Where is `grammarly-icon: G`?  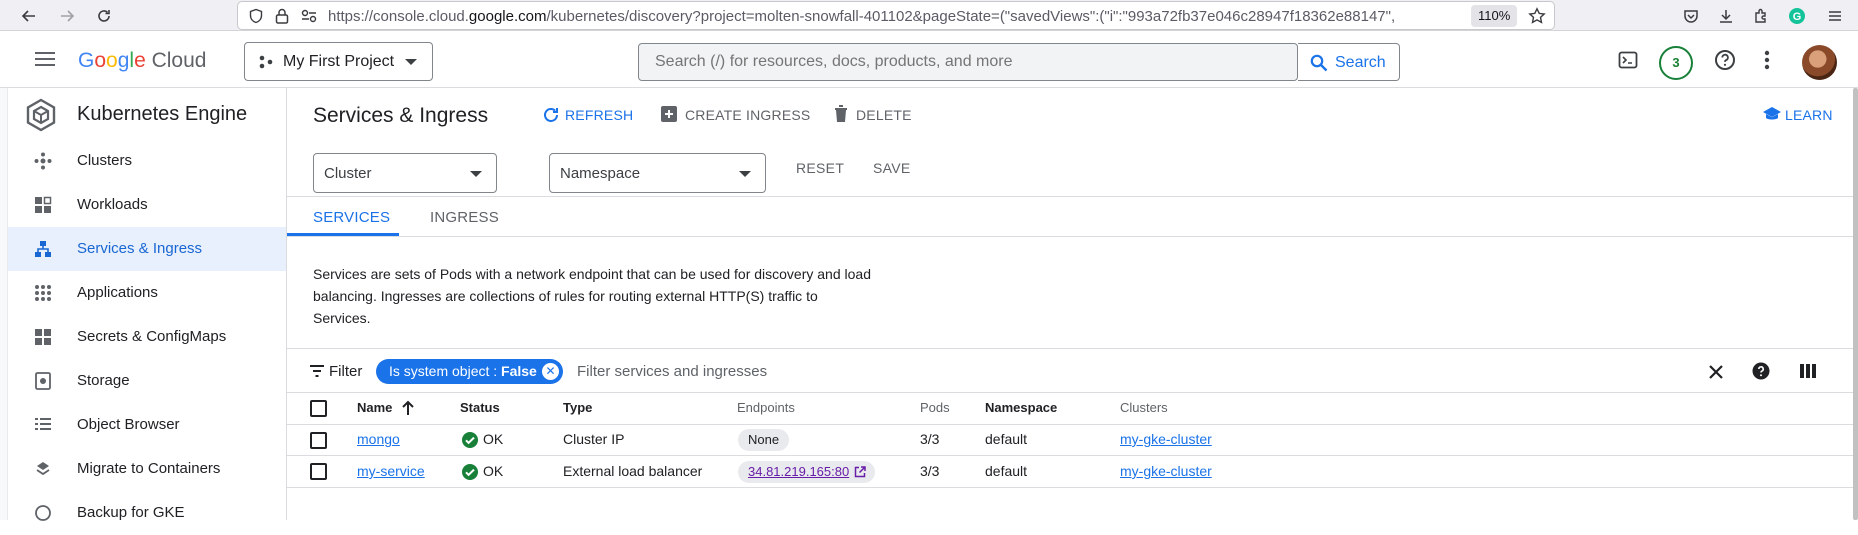
grammarly-icon: G is located at coordinates (1797, 16).